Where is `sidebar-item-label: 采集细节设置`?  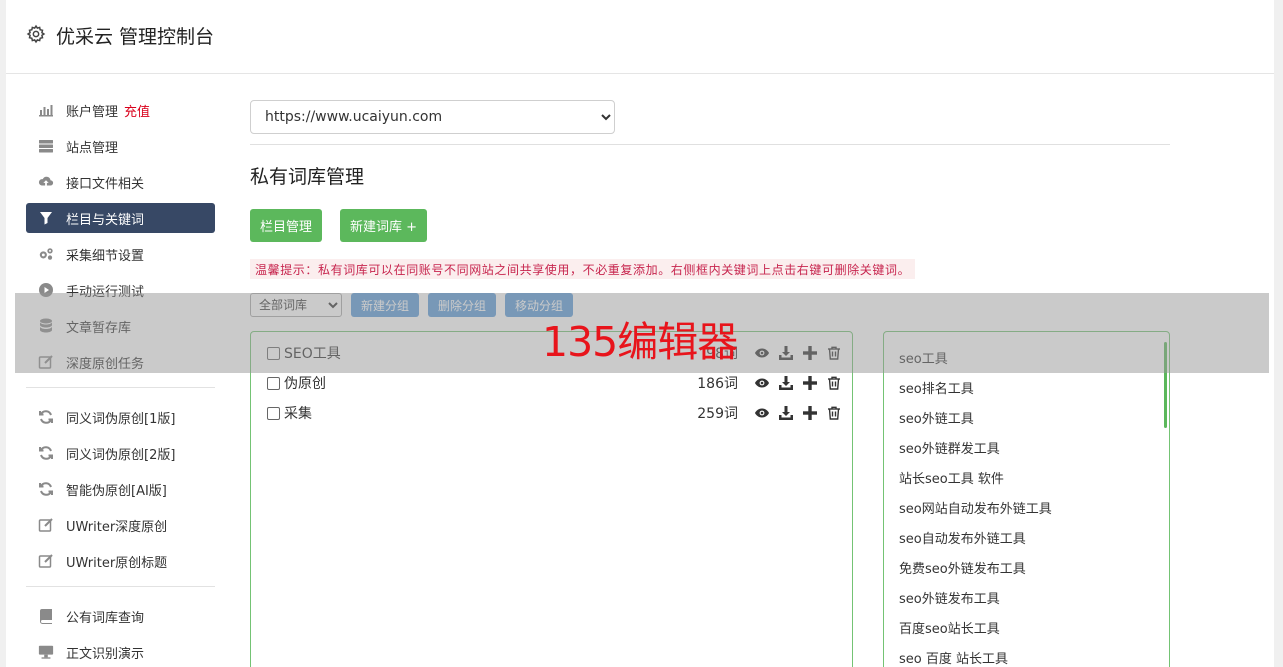 sidebar-item-label: 采集细节设置 is located at coordinates (105, 256).